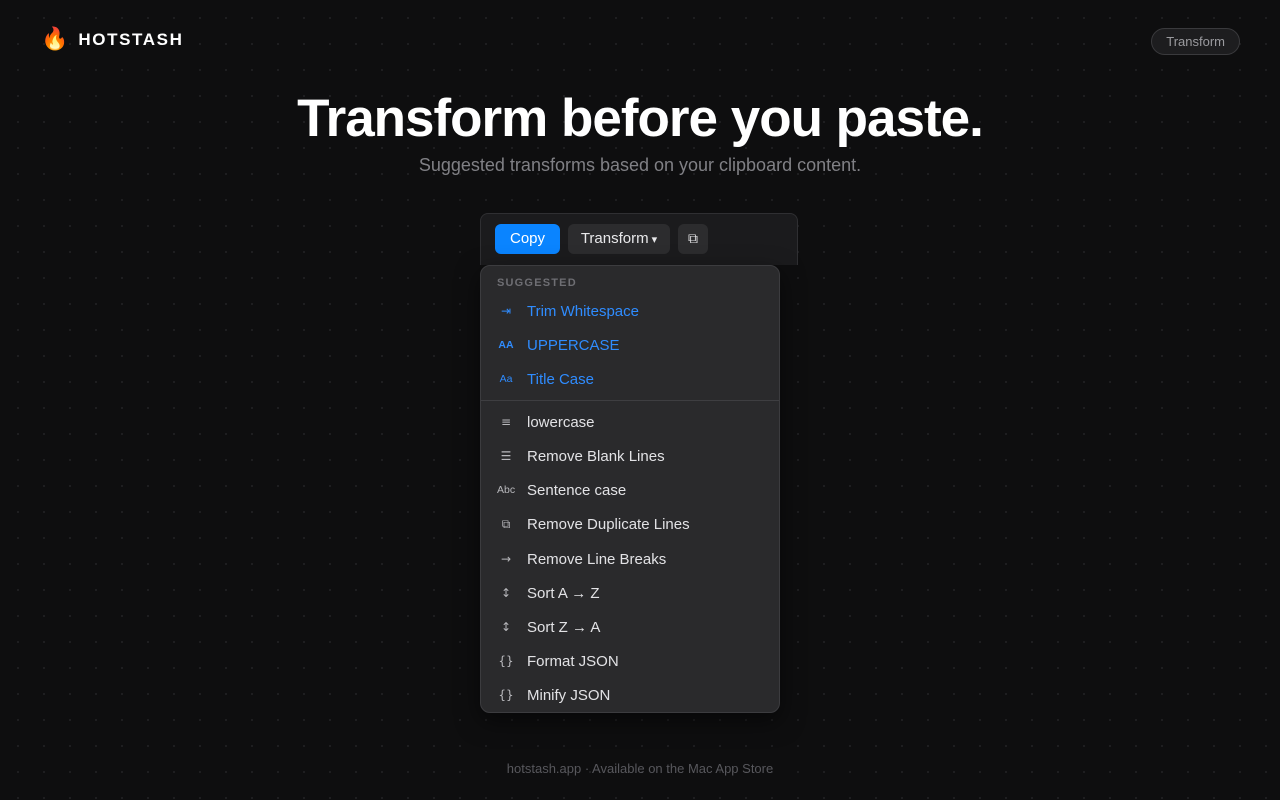  I want to click on menu-item-trim-whitespace: ⇥ Trim Whitespace, so click(630, 311).